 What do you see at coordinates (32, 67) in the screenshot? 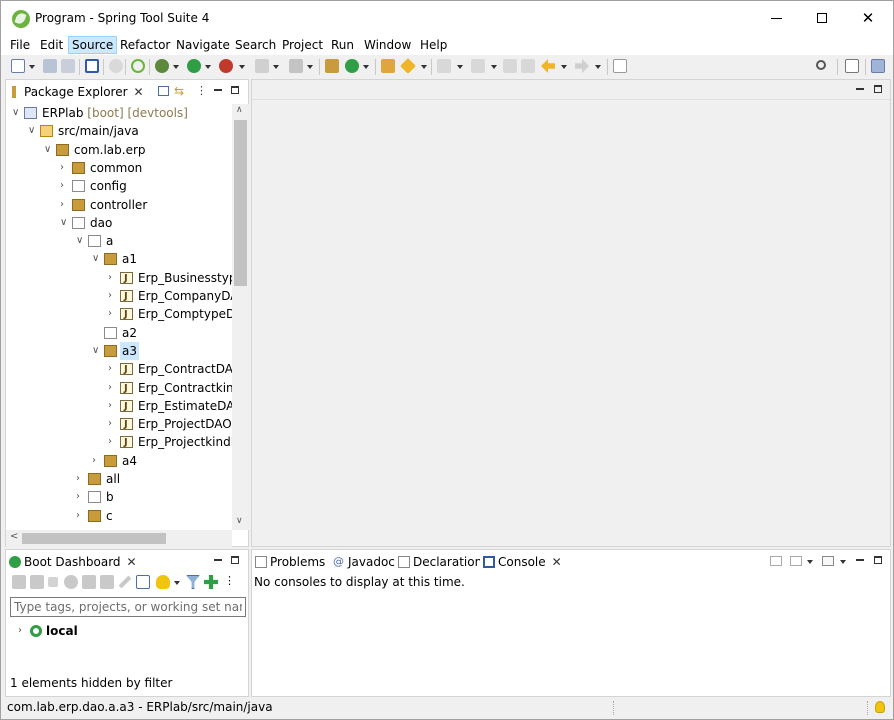
I see `new-dropdown-icon` at bounding box center [32, 67].